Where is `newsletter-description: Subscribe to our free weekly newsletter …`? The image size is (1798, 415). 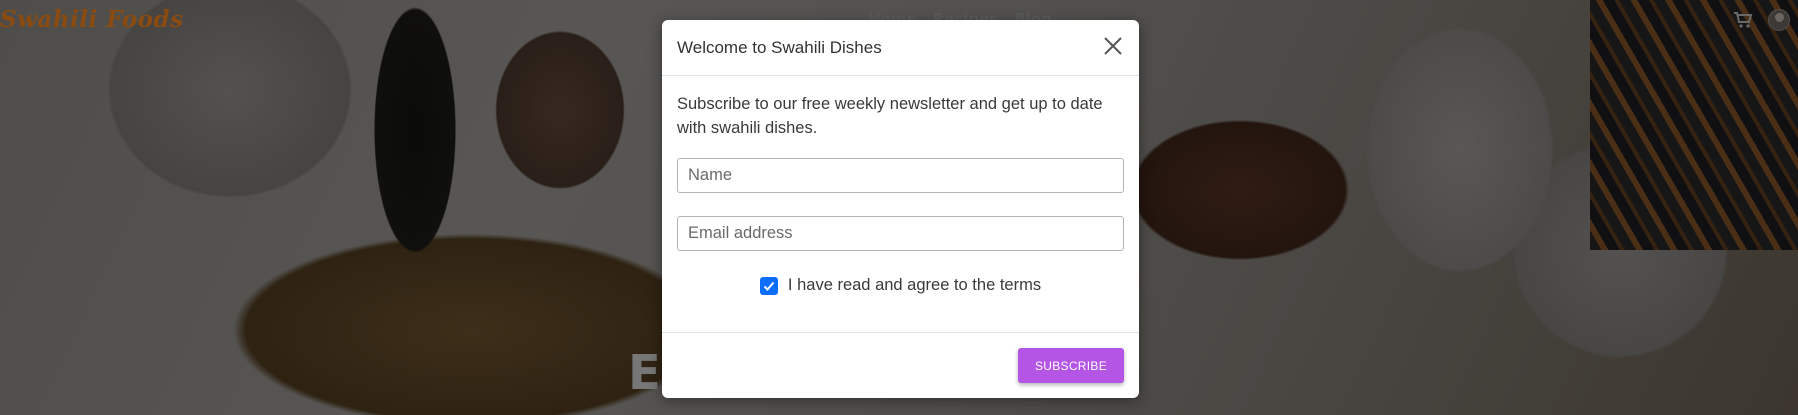
newsletter-description: Subscribe to our free weekly newsletter … is located at coordinates (890, 116).